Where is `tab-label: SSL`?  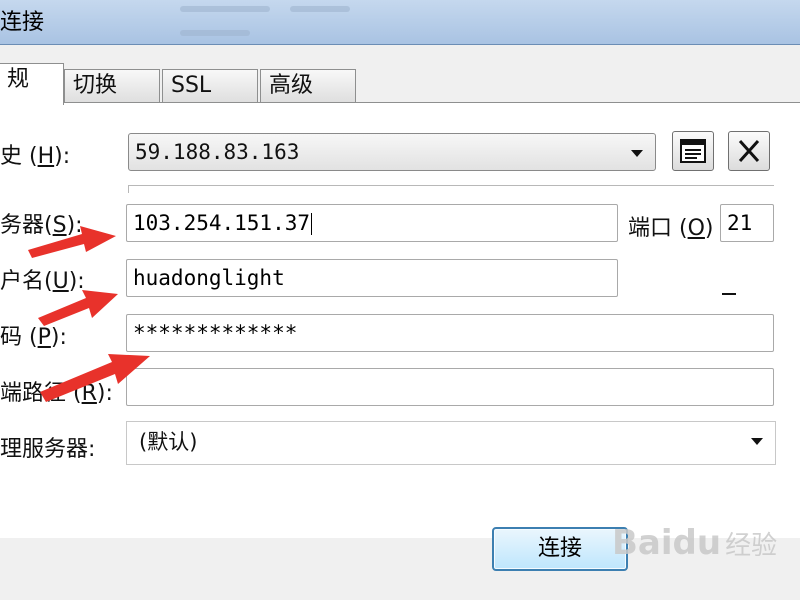 tab-label: SSL is located at coordinates (191, 85).